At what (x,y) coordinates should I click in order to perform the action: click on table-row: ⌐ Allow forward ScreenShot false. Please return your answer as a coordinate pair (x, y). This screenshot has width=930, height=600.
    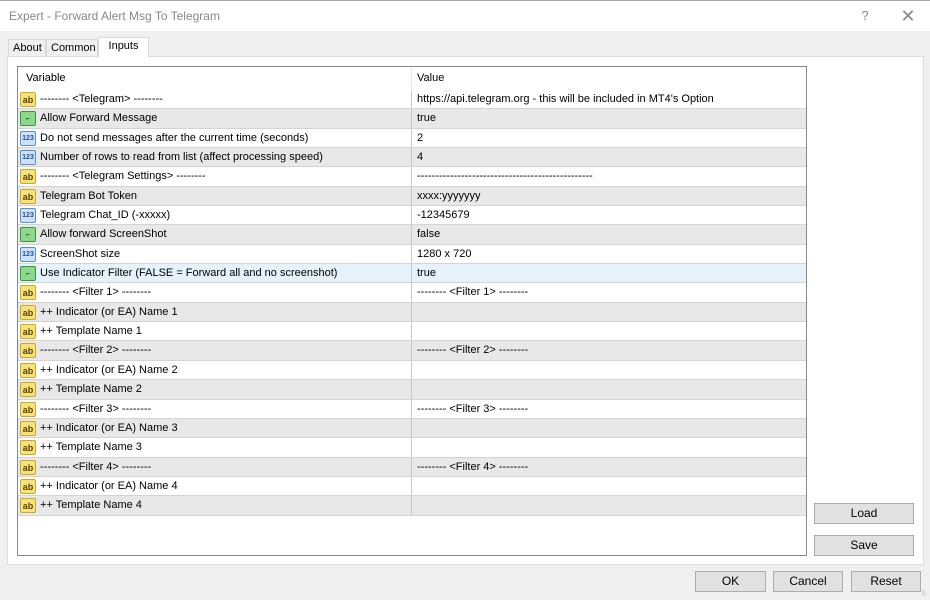
    Looking at the image, I should click on (412, 235).